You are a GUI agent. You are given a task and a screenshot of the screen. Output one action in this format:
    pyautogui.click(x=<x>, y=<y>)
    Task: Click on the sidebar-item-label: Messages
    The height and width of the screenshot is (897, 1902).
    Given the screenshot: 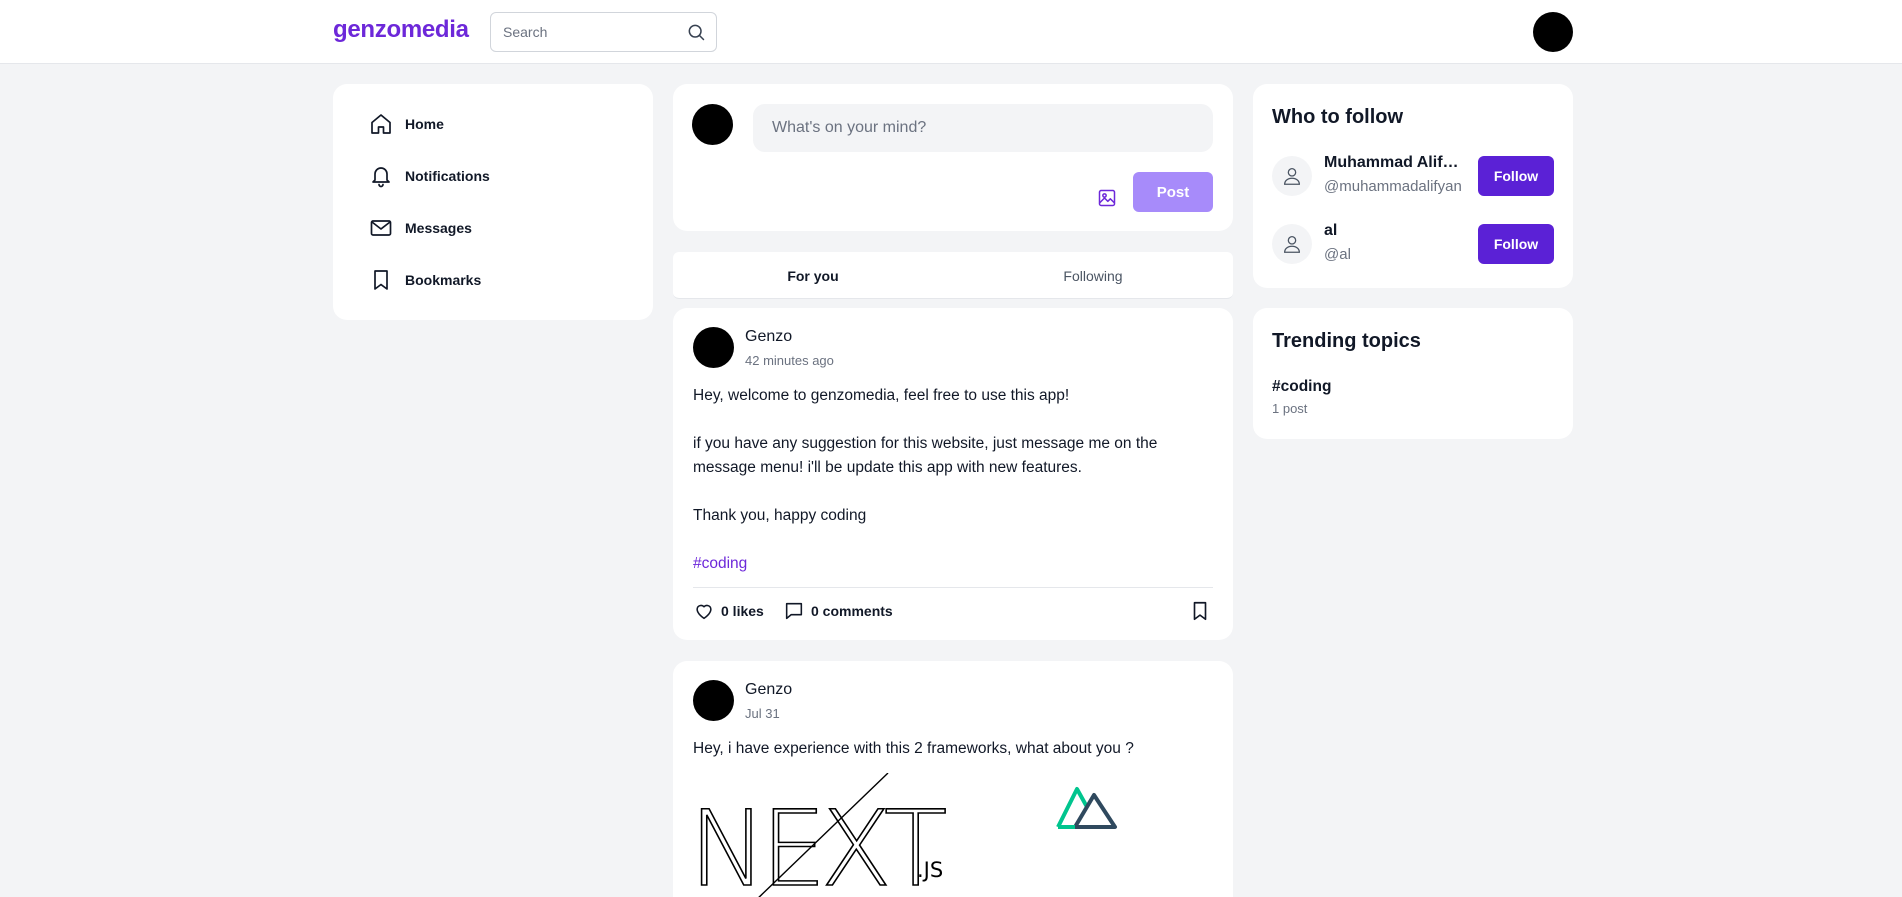 What is the action you would take?
    pyautogui.click(x=438, y=228)
    